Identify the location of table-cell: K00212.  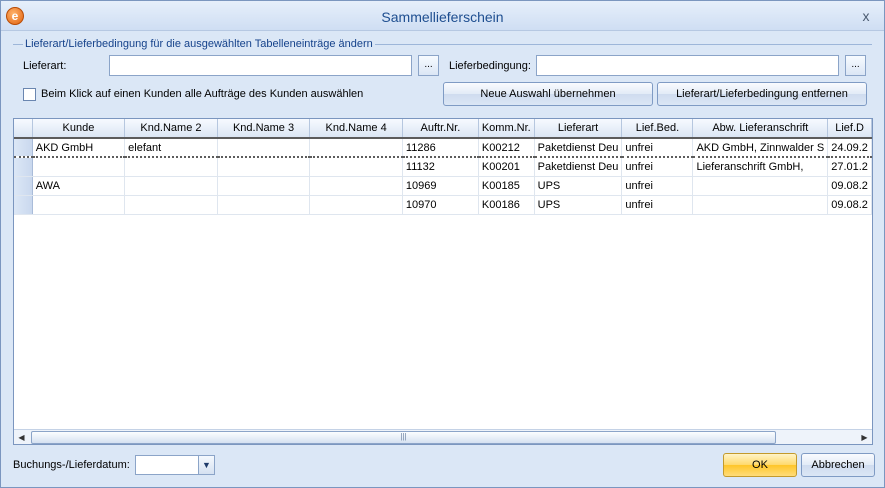
(506, 147).